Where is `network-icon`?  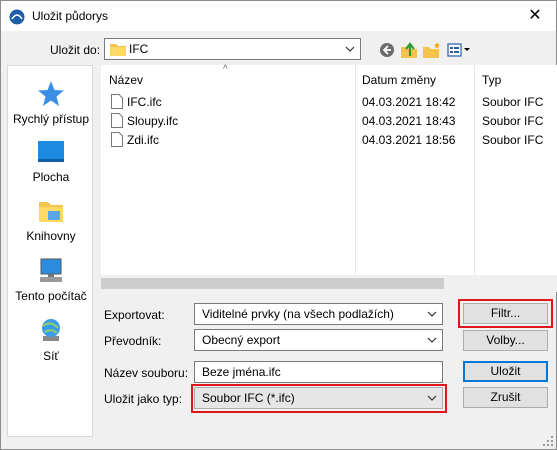
network-icon is located at coordinates (51, 330).